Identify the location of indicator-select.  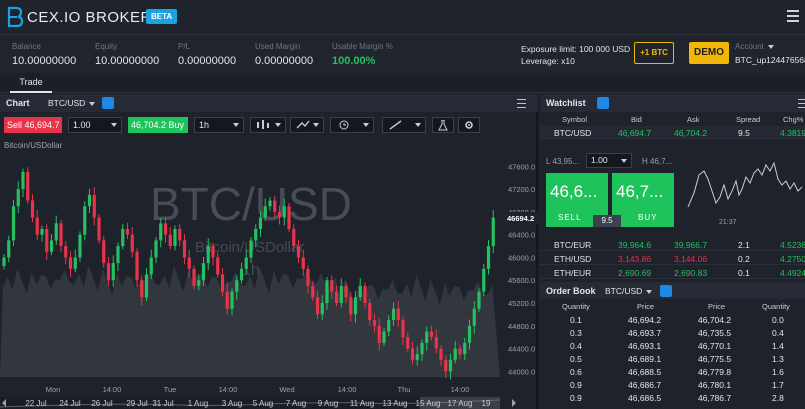
(307, 125).